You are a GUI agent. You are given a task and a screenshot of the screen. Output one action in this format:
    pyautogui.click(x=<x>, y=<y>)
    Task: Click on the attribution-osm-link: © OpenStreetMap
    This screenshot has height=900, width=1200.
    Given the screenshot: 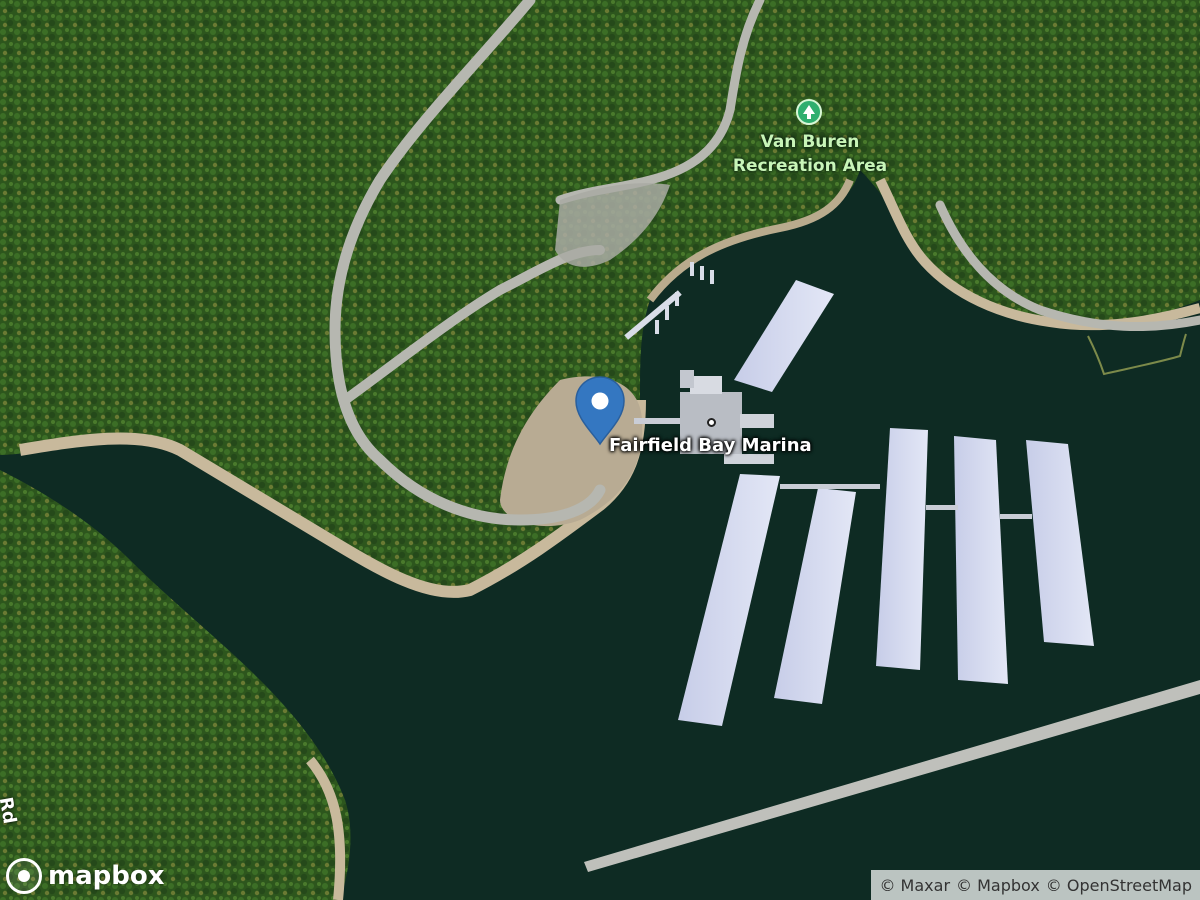 What is the action you would take?
    pyautogui.click(x=1119, y=885)
    